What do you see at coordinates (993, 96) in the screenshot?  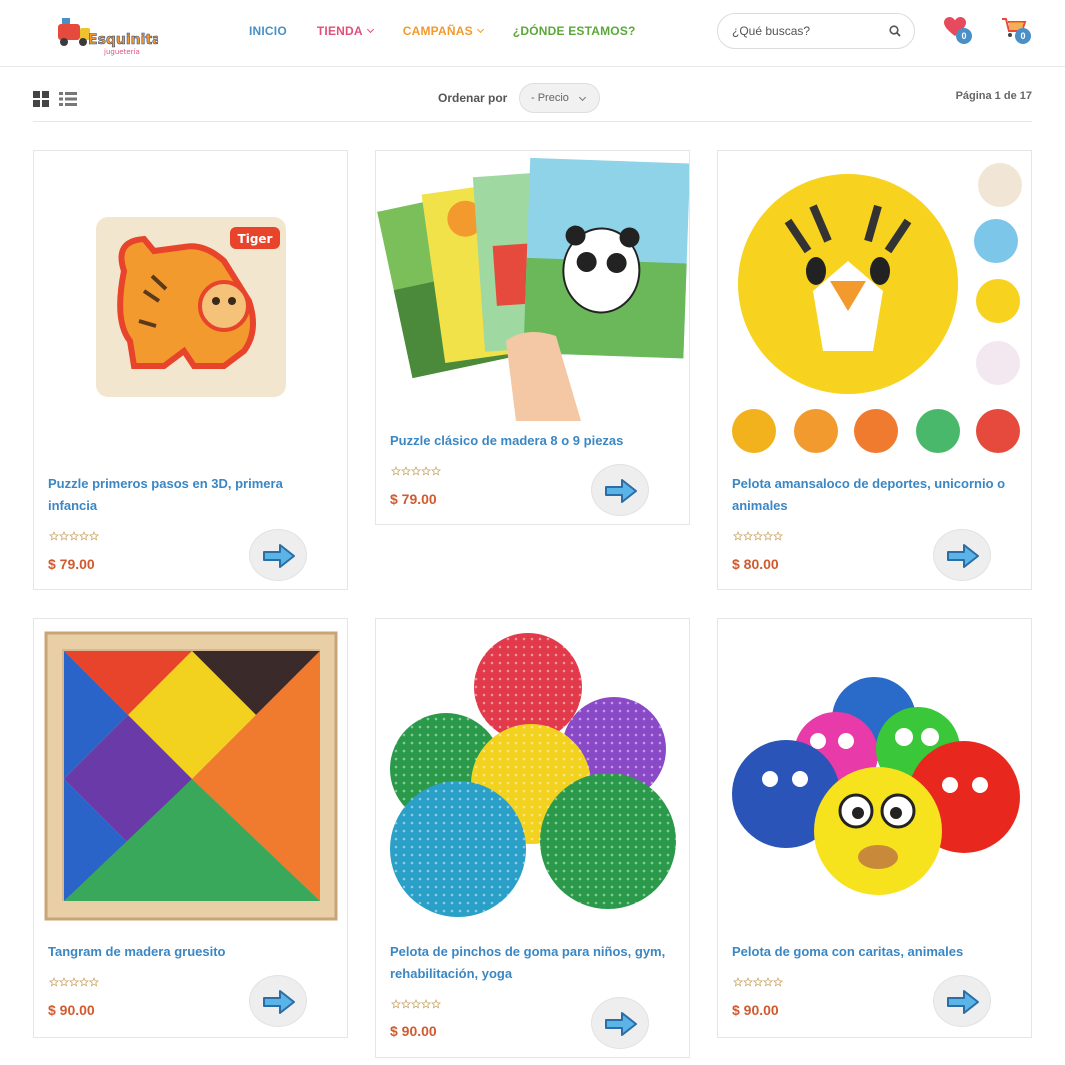 I see `pagination-info: Página 1 de 17` at bounding box center [993, 96].